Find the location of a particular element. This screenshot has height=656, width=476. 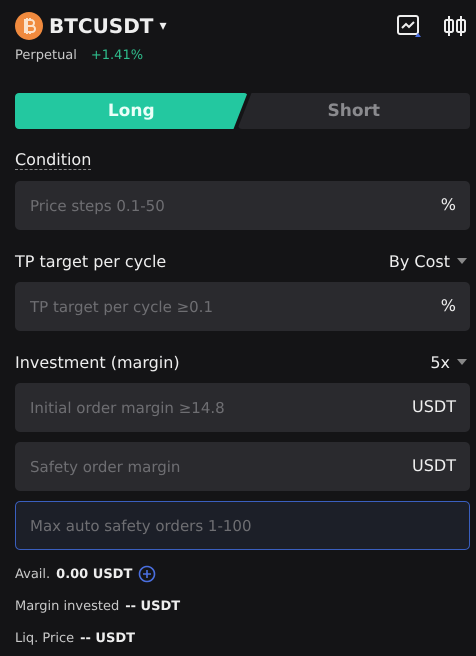

section-label: Condition is located at coordinates (53, 160).